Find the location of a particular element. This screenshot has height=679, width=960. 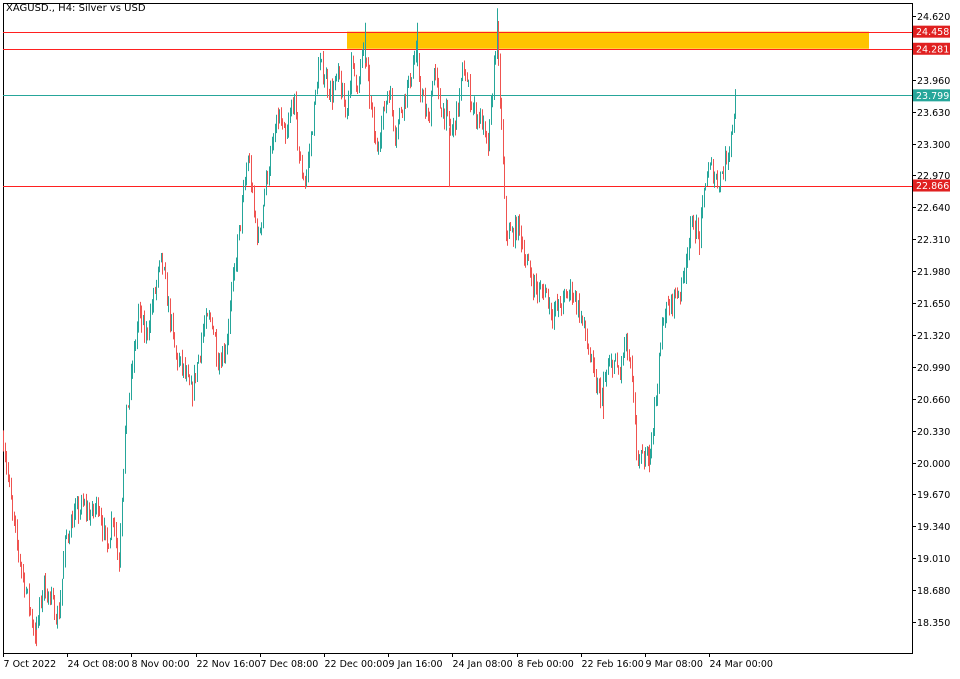

y-tick-label: 22.310 is located at coordinates (933, 240).